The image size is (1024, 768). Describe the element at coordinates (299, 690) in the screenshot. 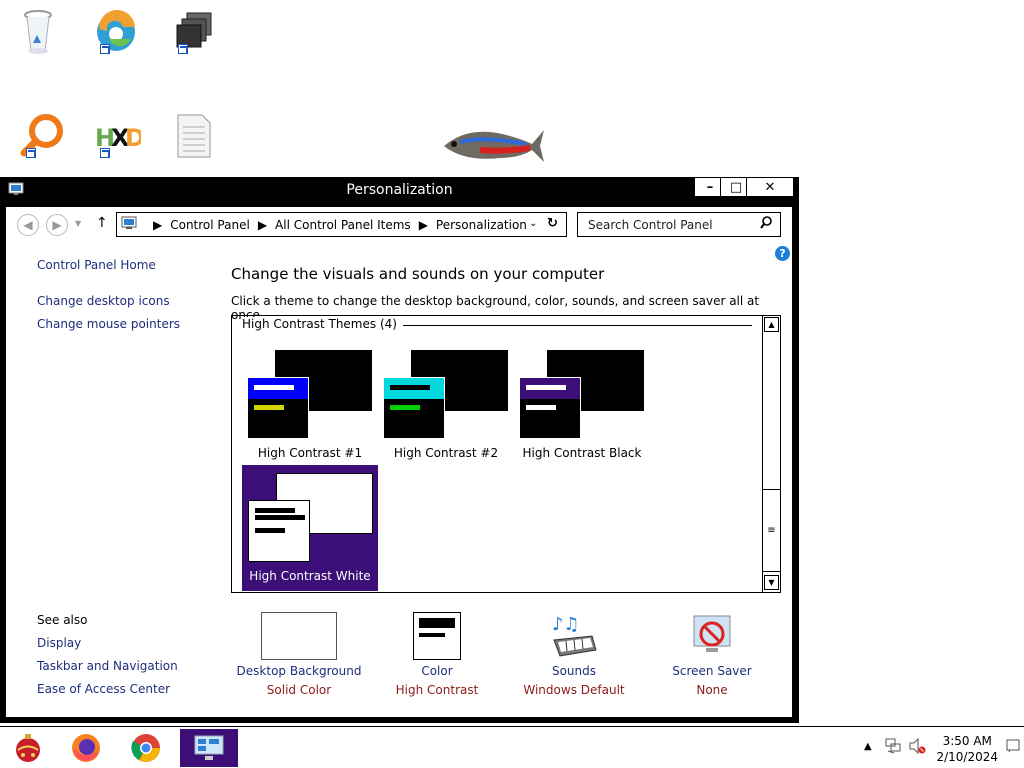

I see `setting-value: Solid Color` at that location.